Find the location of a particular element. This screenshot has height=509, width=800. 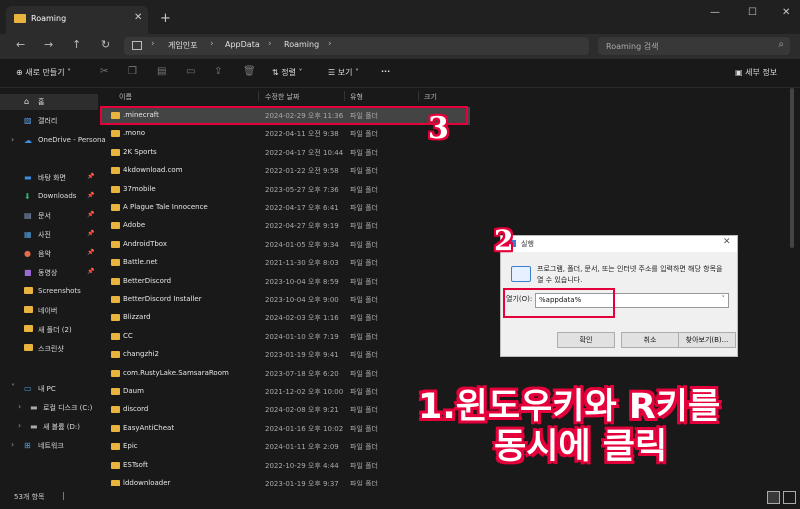

sidebar-item-downloads: ⬇ Downloads 📌 is located at coordinates (49, 197).